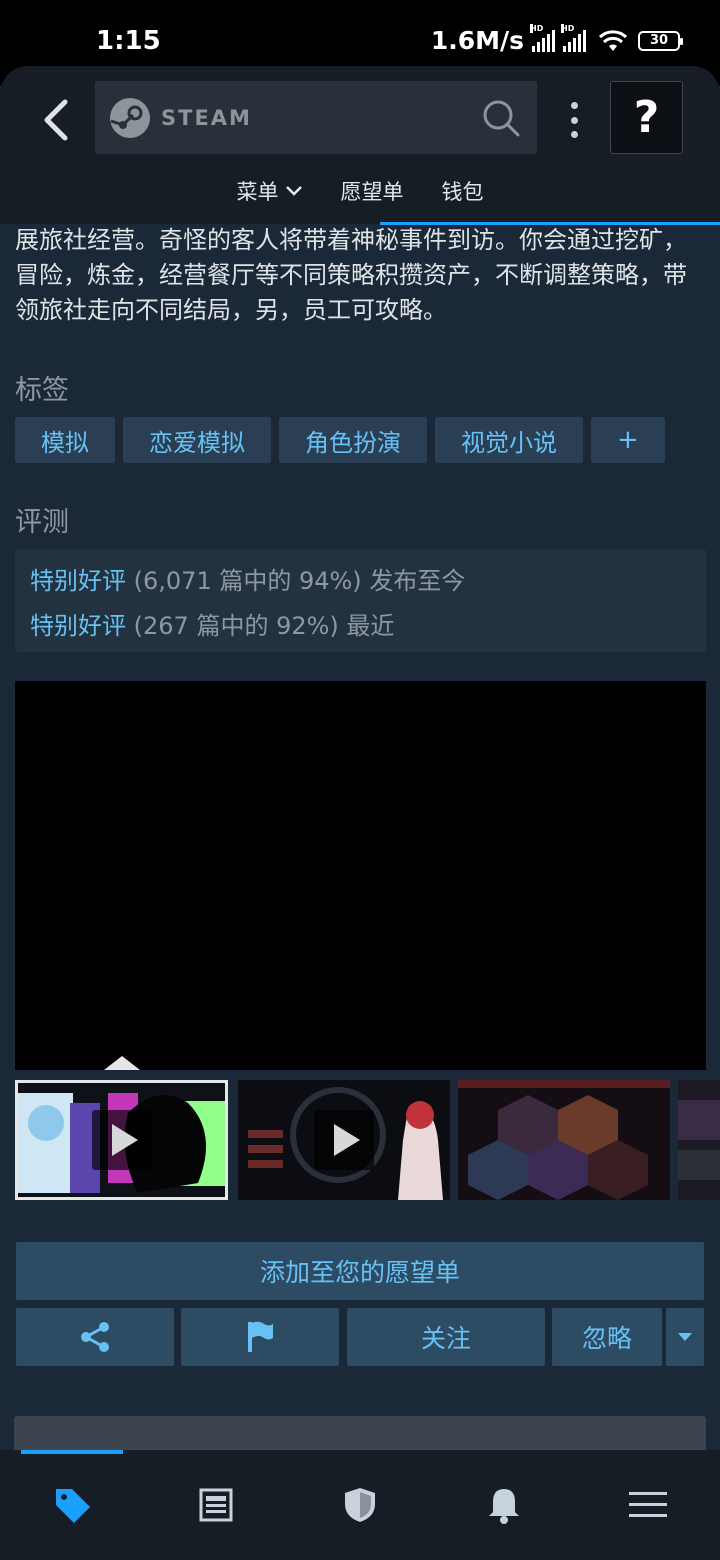 Image resolution: width=720 pixels, height=1560 pixels. What do you see at coordinates (607, 1337) in the screenshot?
I see `ignore-button: 忽略` at bounding box center [607, 1337].